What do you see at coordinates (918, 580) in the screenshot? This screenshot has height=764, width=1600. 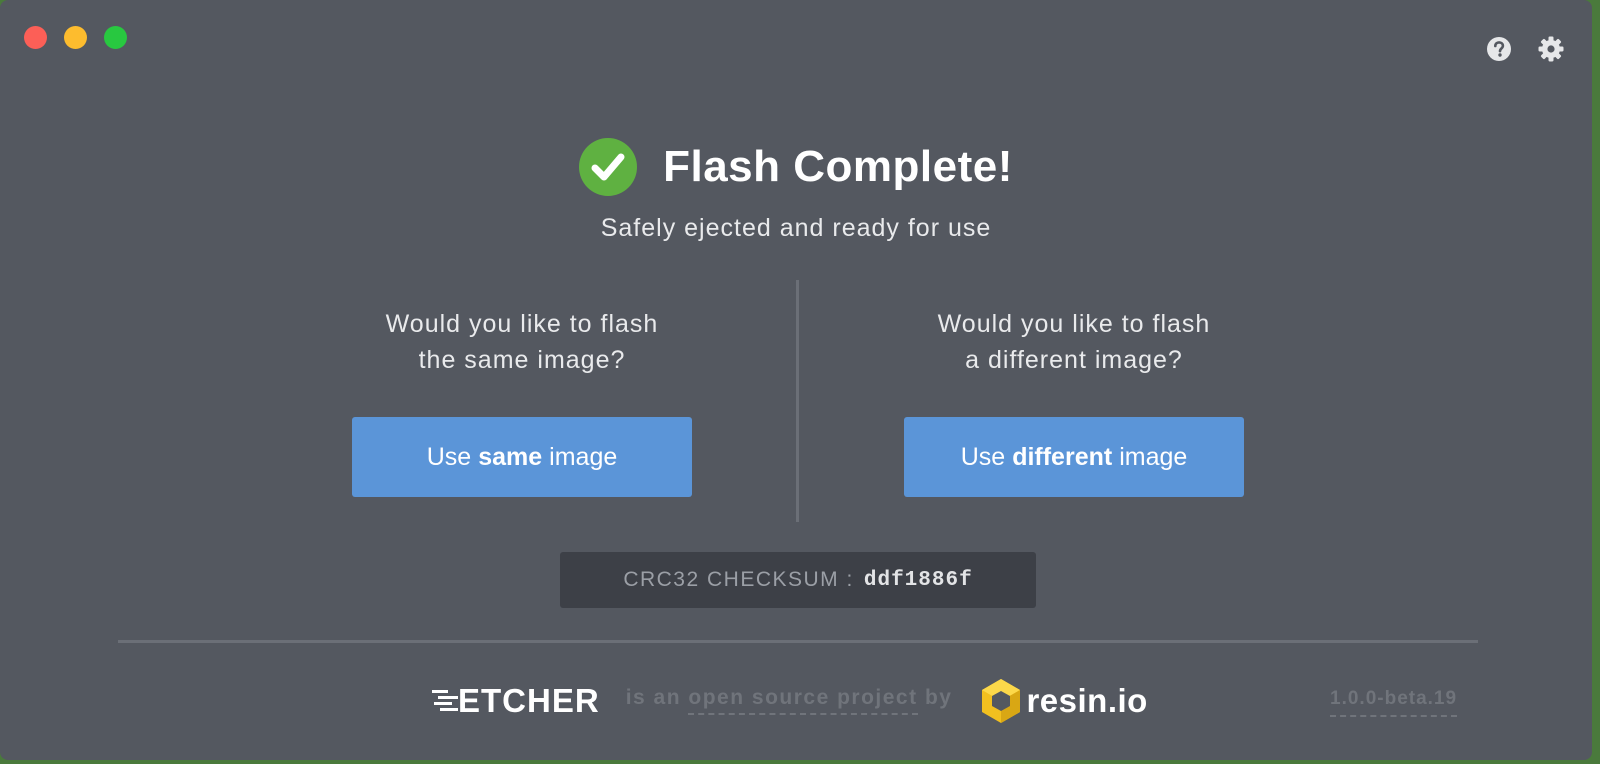 I see `checksum-value: ddf1886f` at bounding box center [918, 580].